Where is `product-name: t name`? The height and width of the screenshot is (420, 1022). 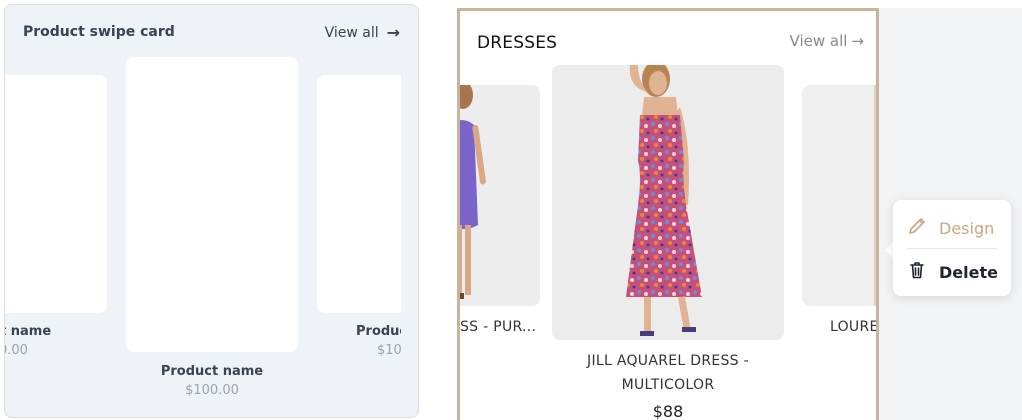 product-name: t name is located at coordinates (28, 331).